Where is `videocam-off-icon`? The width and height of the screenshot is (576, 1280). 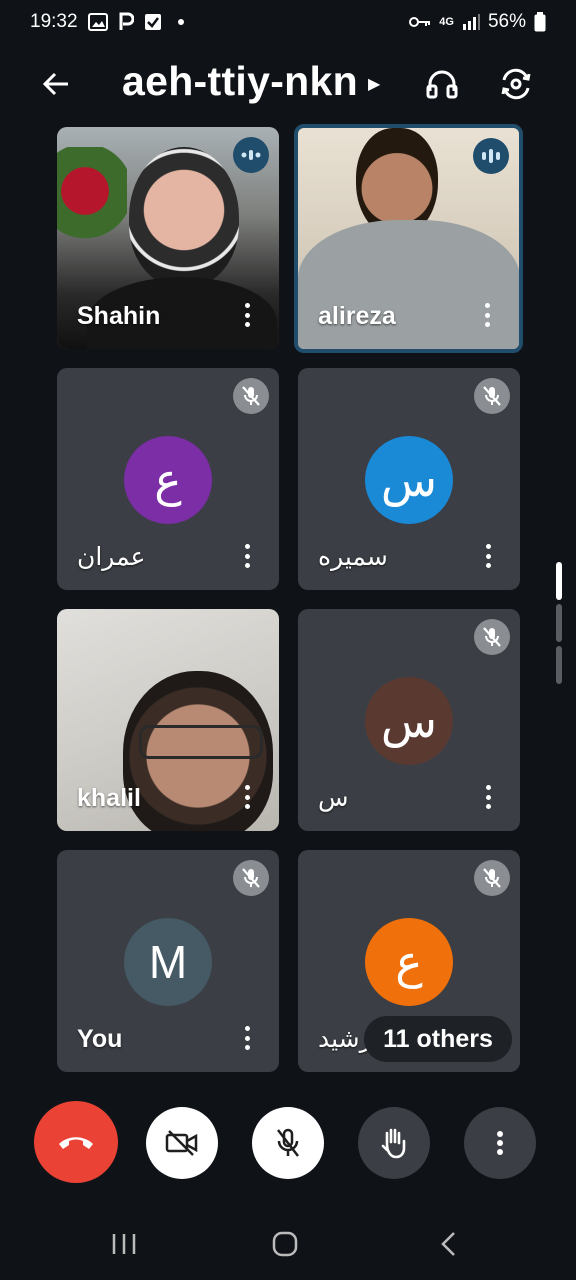
videocam-off-icon is located at coordinates (181, 1143).